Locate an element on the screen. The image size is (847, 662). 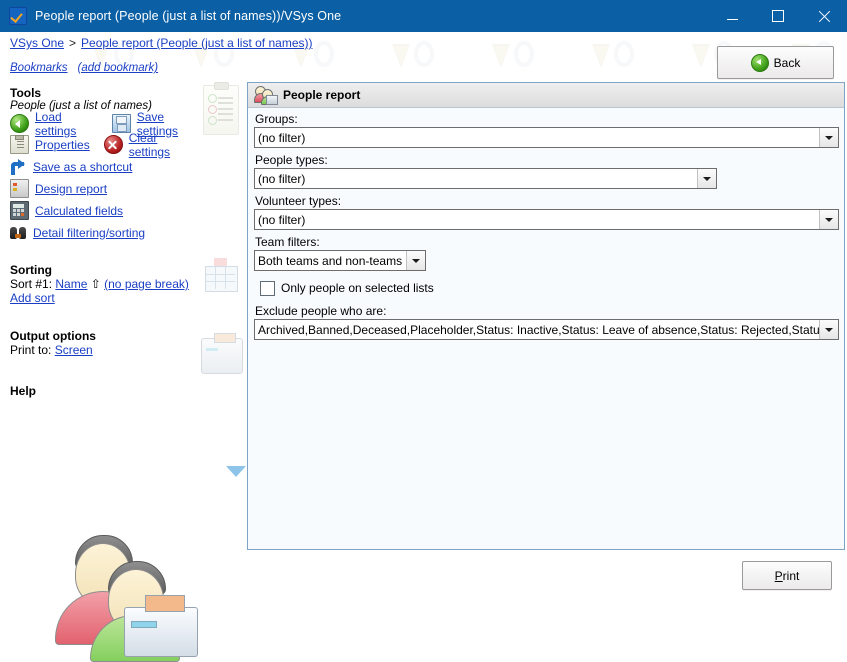
print-button-label: Print is located at coordinates (787, 575).